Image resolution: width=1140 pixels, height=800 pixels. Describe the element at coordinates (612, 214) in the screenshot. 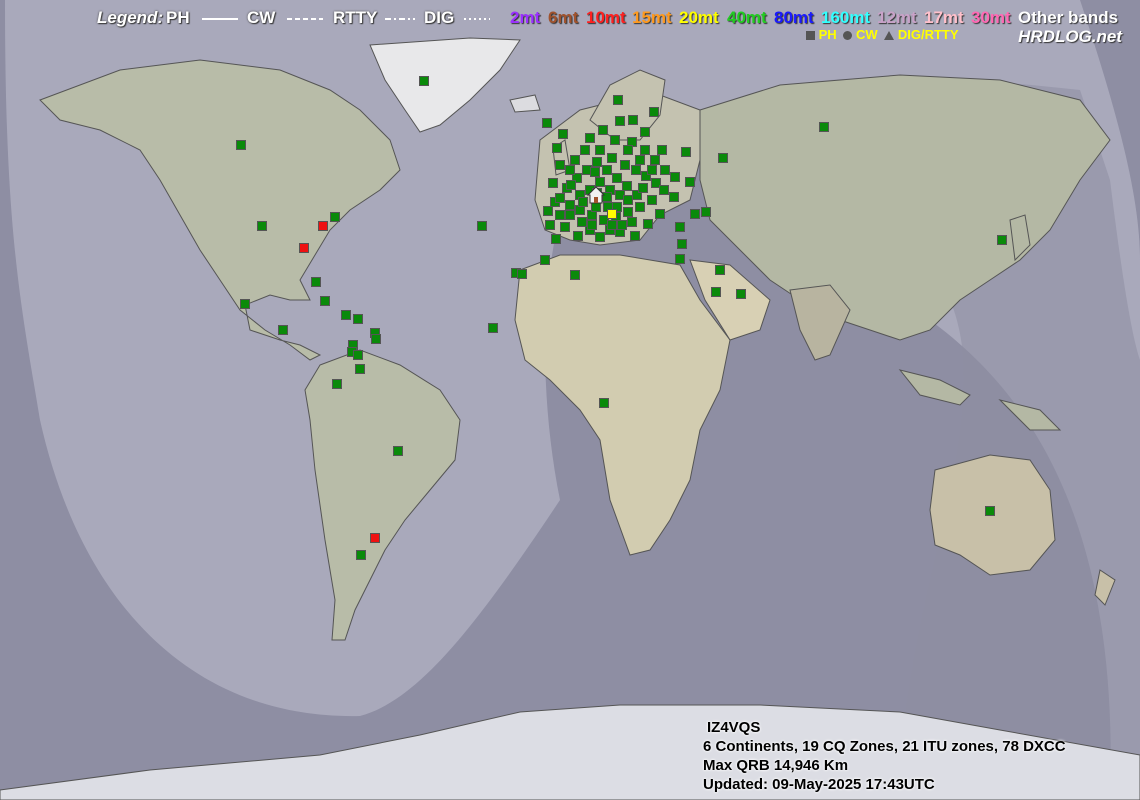

I see `contact-marker-20mt` at that location.